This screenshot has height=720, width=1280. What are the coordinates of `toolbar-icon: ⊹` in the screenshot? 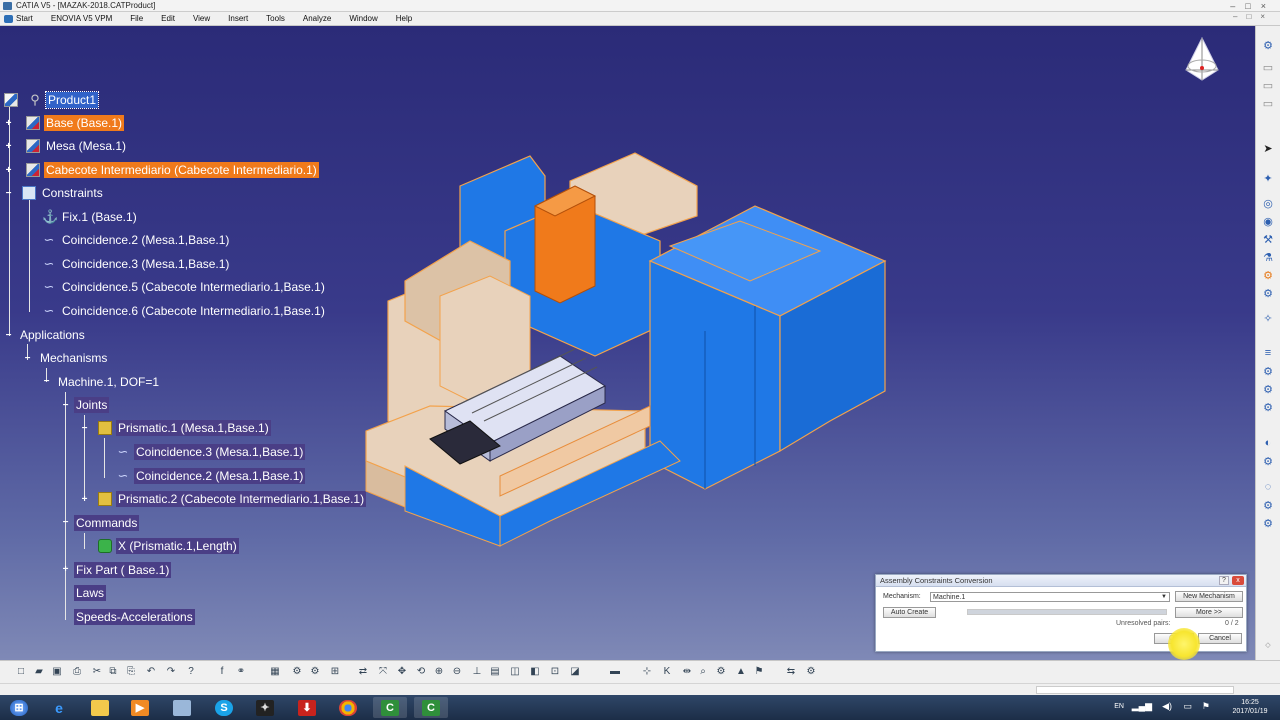 It's located at (647, 672).